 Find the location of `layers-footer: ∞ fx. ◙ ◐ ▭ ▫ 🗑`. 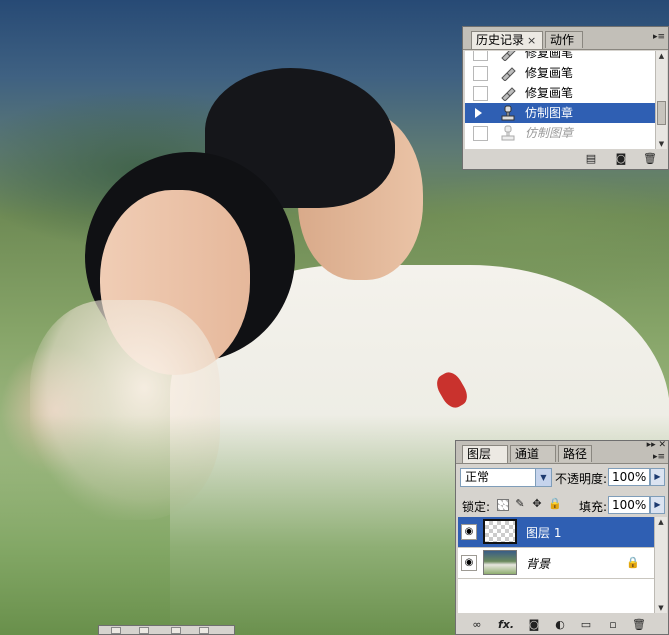

layers-footer: ∞ fx. ◙ ◐ ▭ ▫ 🗑 is located at coordinates (562, 624).